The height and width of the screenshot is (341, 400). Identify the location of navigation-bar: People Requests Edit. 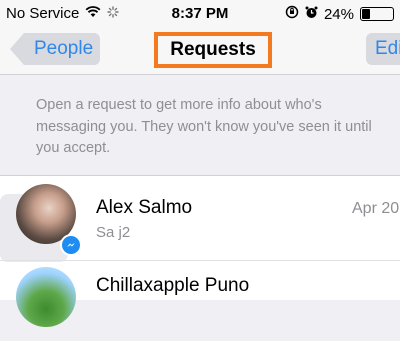
(200, 52).